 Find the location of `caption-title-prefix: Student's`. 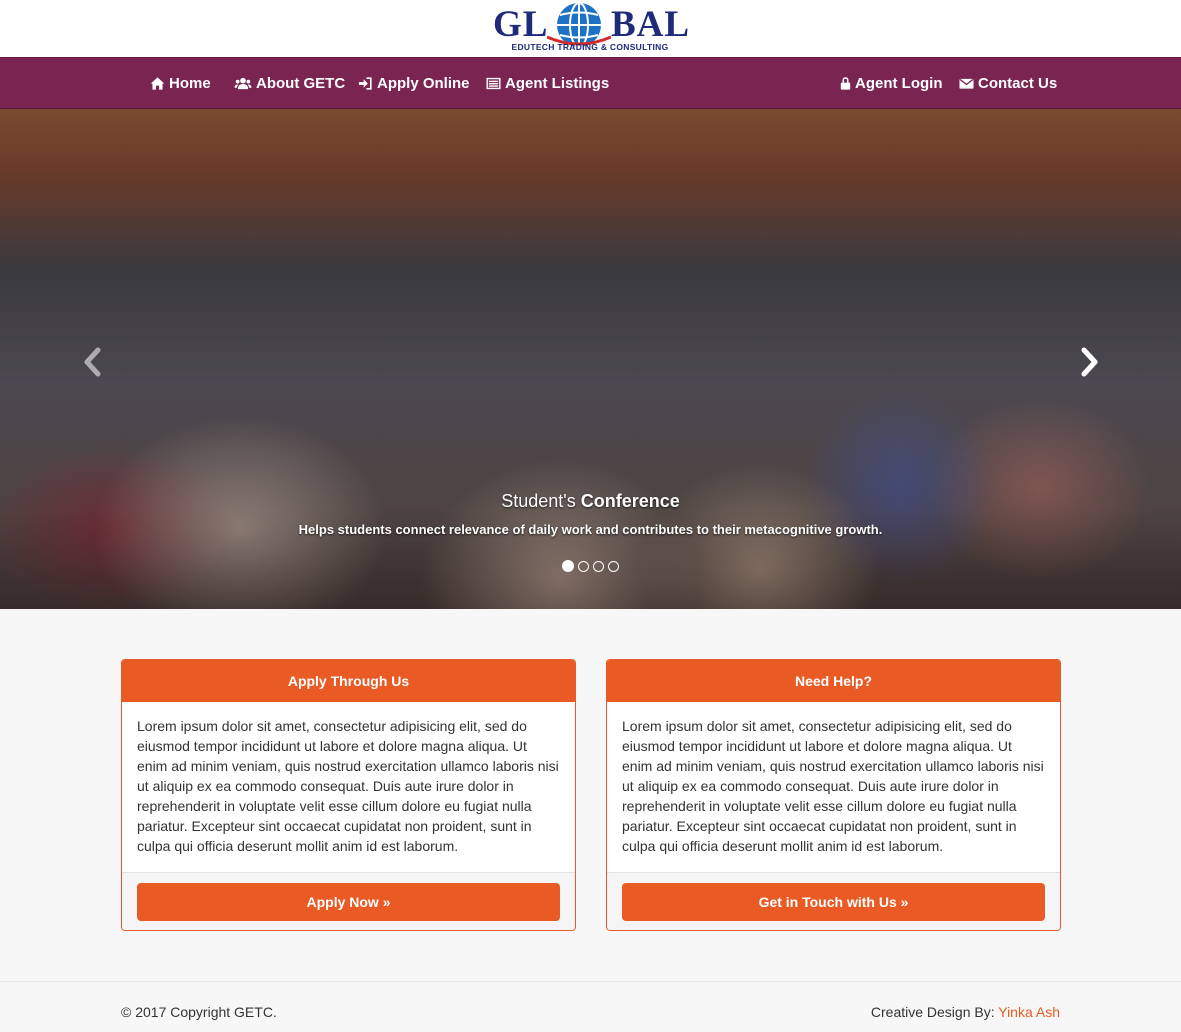

caption-title-prefix: Student's is located at coordinates (541, 501).